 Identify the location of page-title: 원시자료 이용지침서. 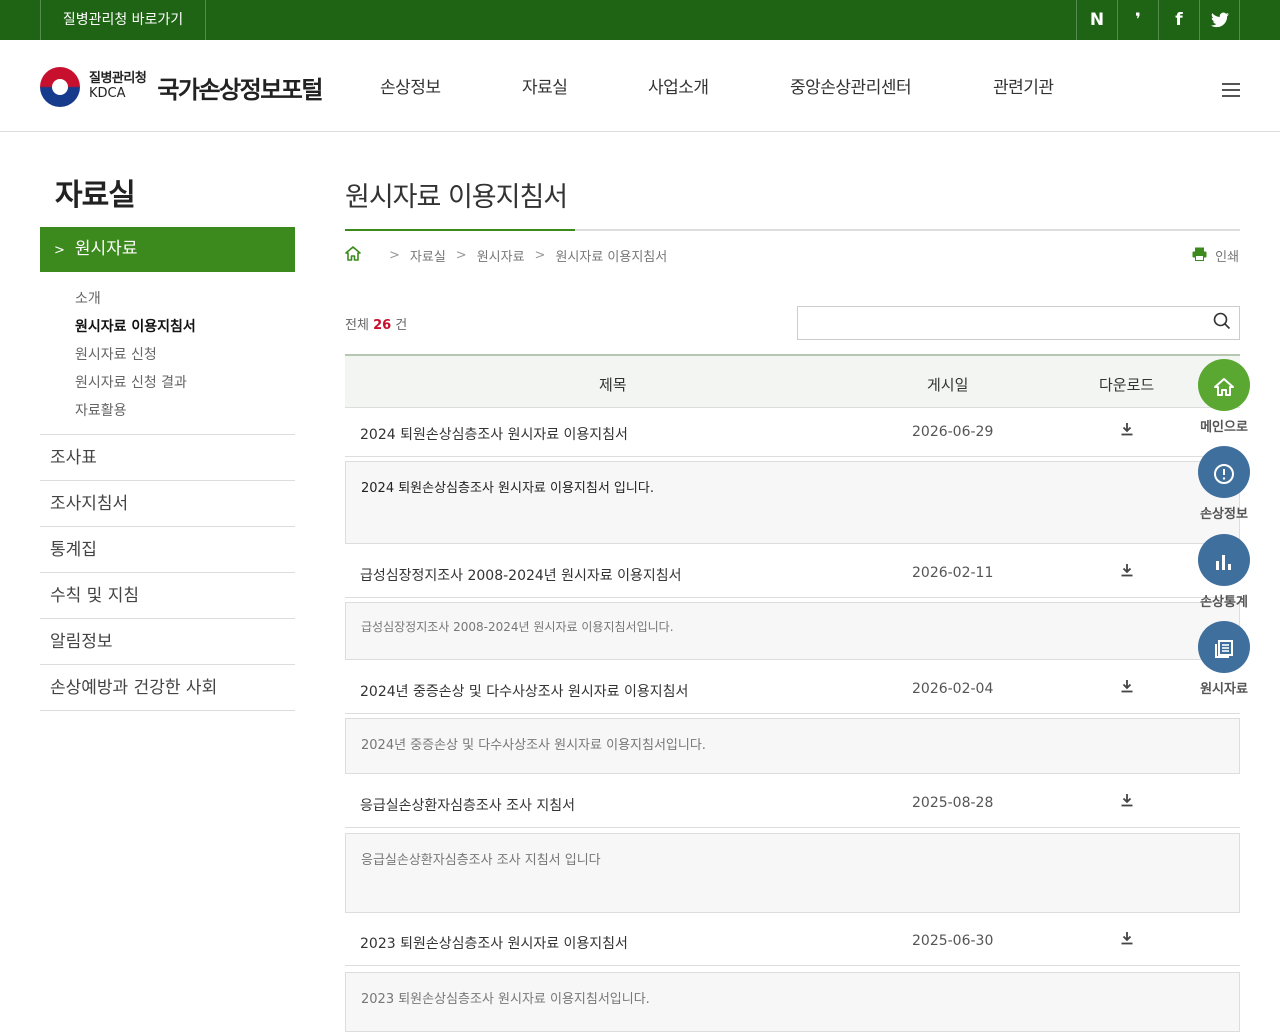
(456, 197).